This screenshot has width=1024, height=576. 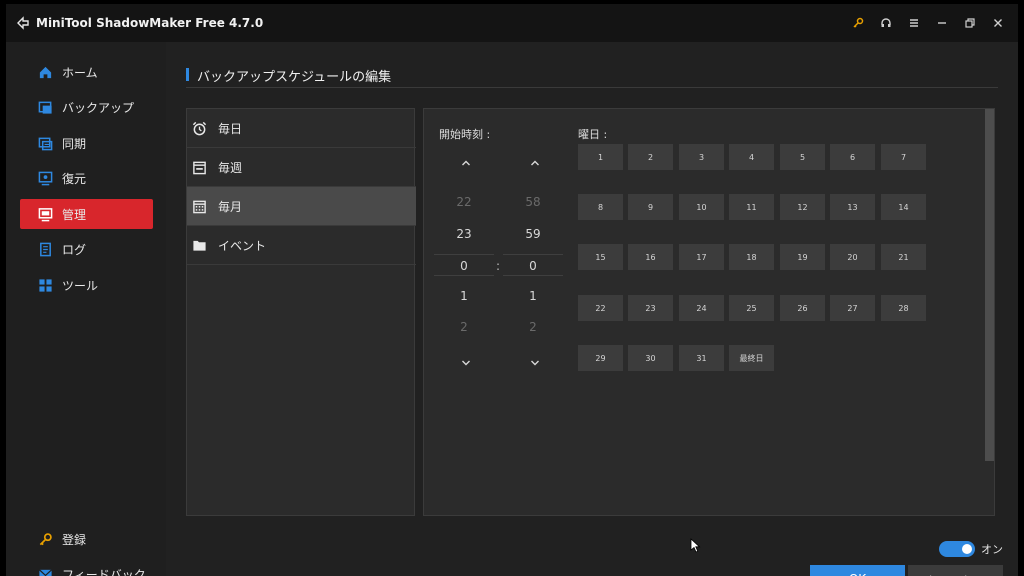 What do you see at coordinates (852, 157) in the screenshot?
I see `day-button: 6` at bounding box center [852, 157].